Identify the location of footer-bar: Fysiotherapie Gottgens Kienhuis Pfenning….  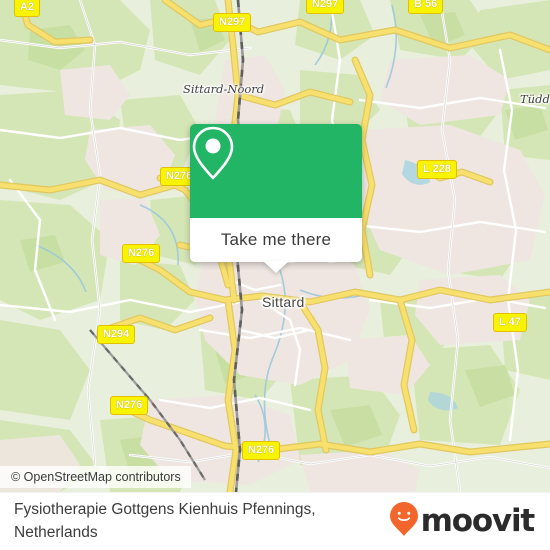
(275, 521).